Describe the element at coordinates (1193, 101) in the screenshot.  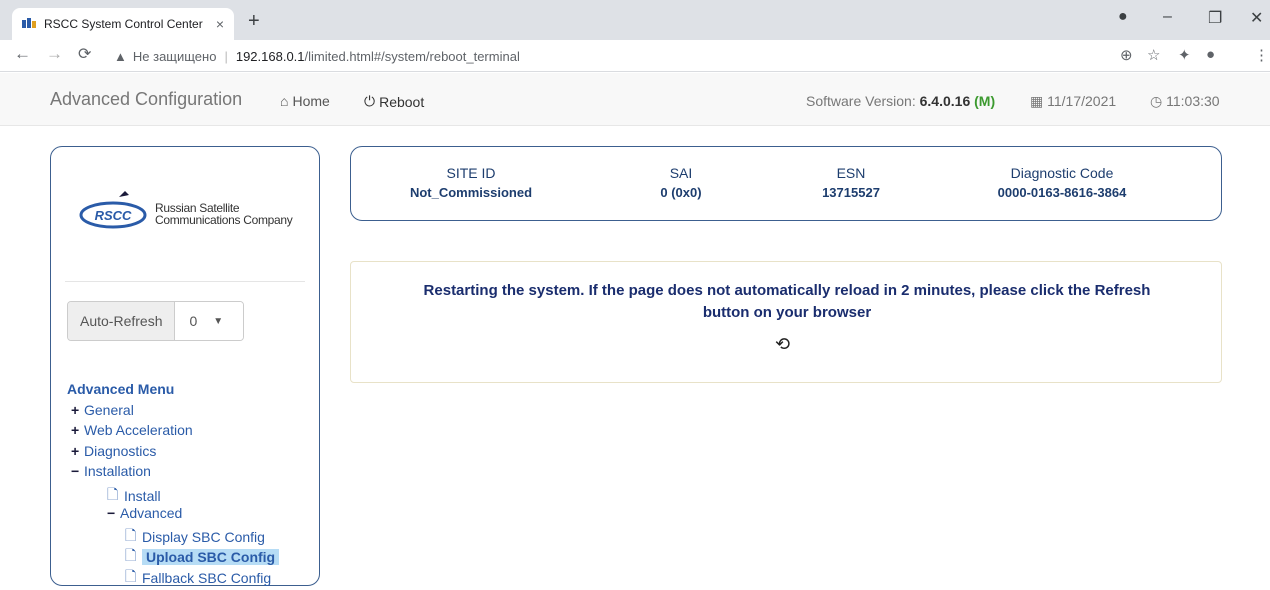
I see `time-value: 11:03:30` at that location.